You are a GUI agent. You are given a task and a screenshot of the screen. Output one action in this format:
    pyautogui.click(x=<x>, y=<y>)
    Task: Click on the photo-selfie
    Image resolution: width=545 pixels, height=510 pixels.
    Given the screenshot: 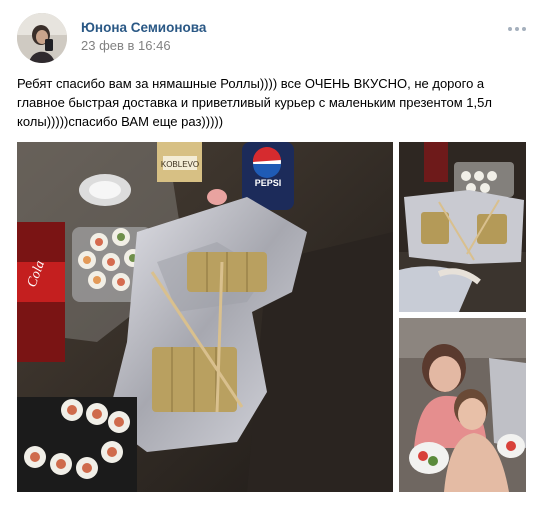 What is the action you would take?
    pyautogui.click(x=462, y=405)
    